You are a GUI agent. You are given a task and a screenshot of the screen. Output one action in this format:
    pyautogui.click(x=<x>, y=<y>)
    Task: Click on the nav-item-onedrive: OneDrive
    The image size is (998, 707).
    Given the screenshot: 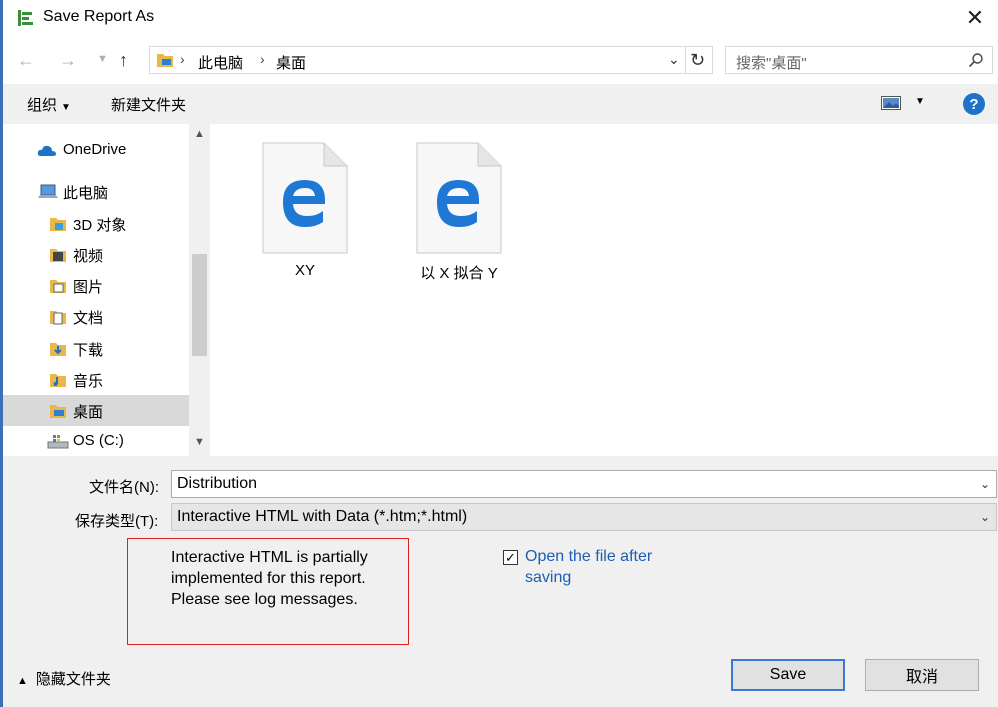 What is the action you would take?
    pyautogui.click(x=96, y=150)
    